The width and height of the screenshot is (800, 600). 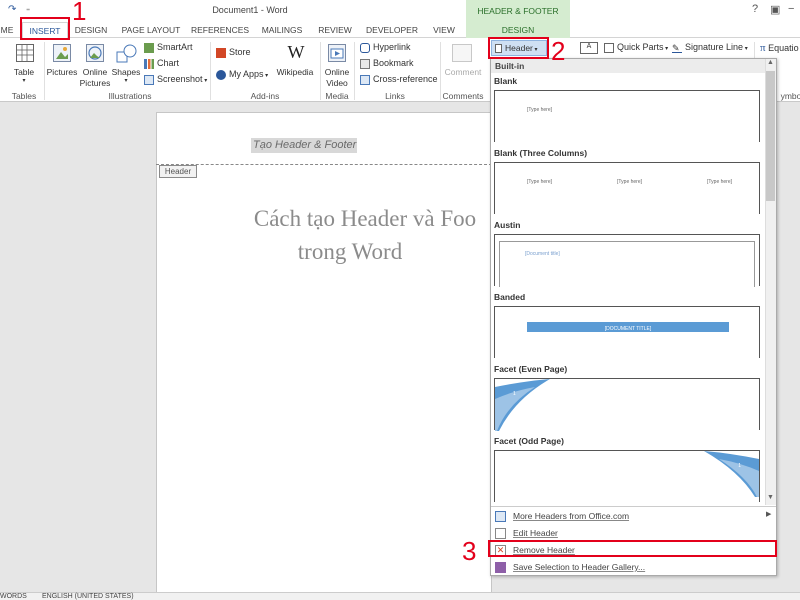 I want to click on group-divider, so click(x=44, y=71).